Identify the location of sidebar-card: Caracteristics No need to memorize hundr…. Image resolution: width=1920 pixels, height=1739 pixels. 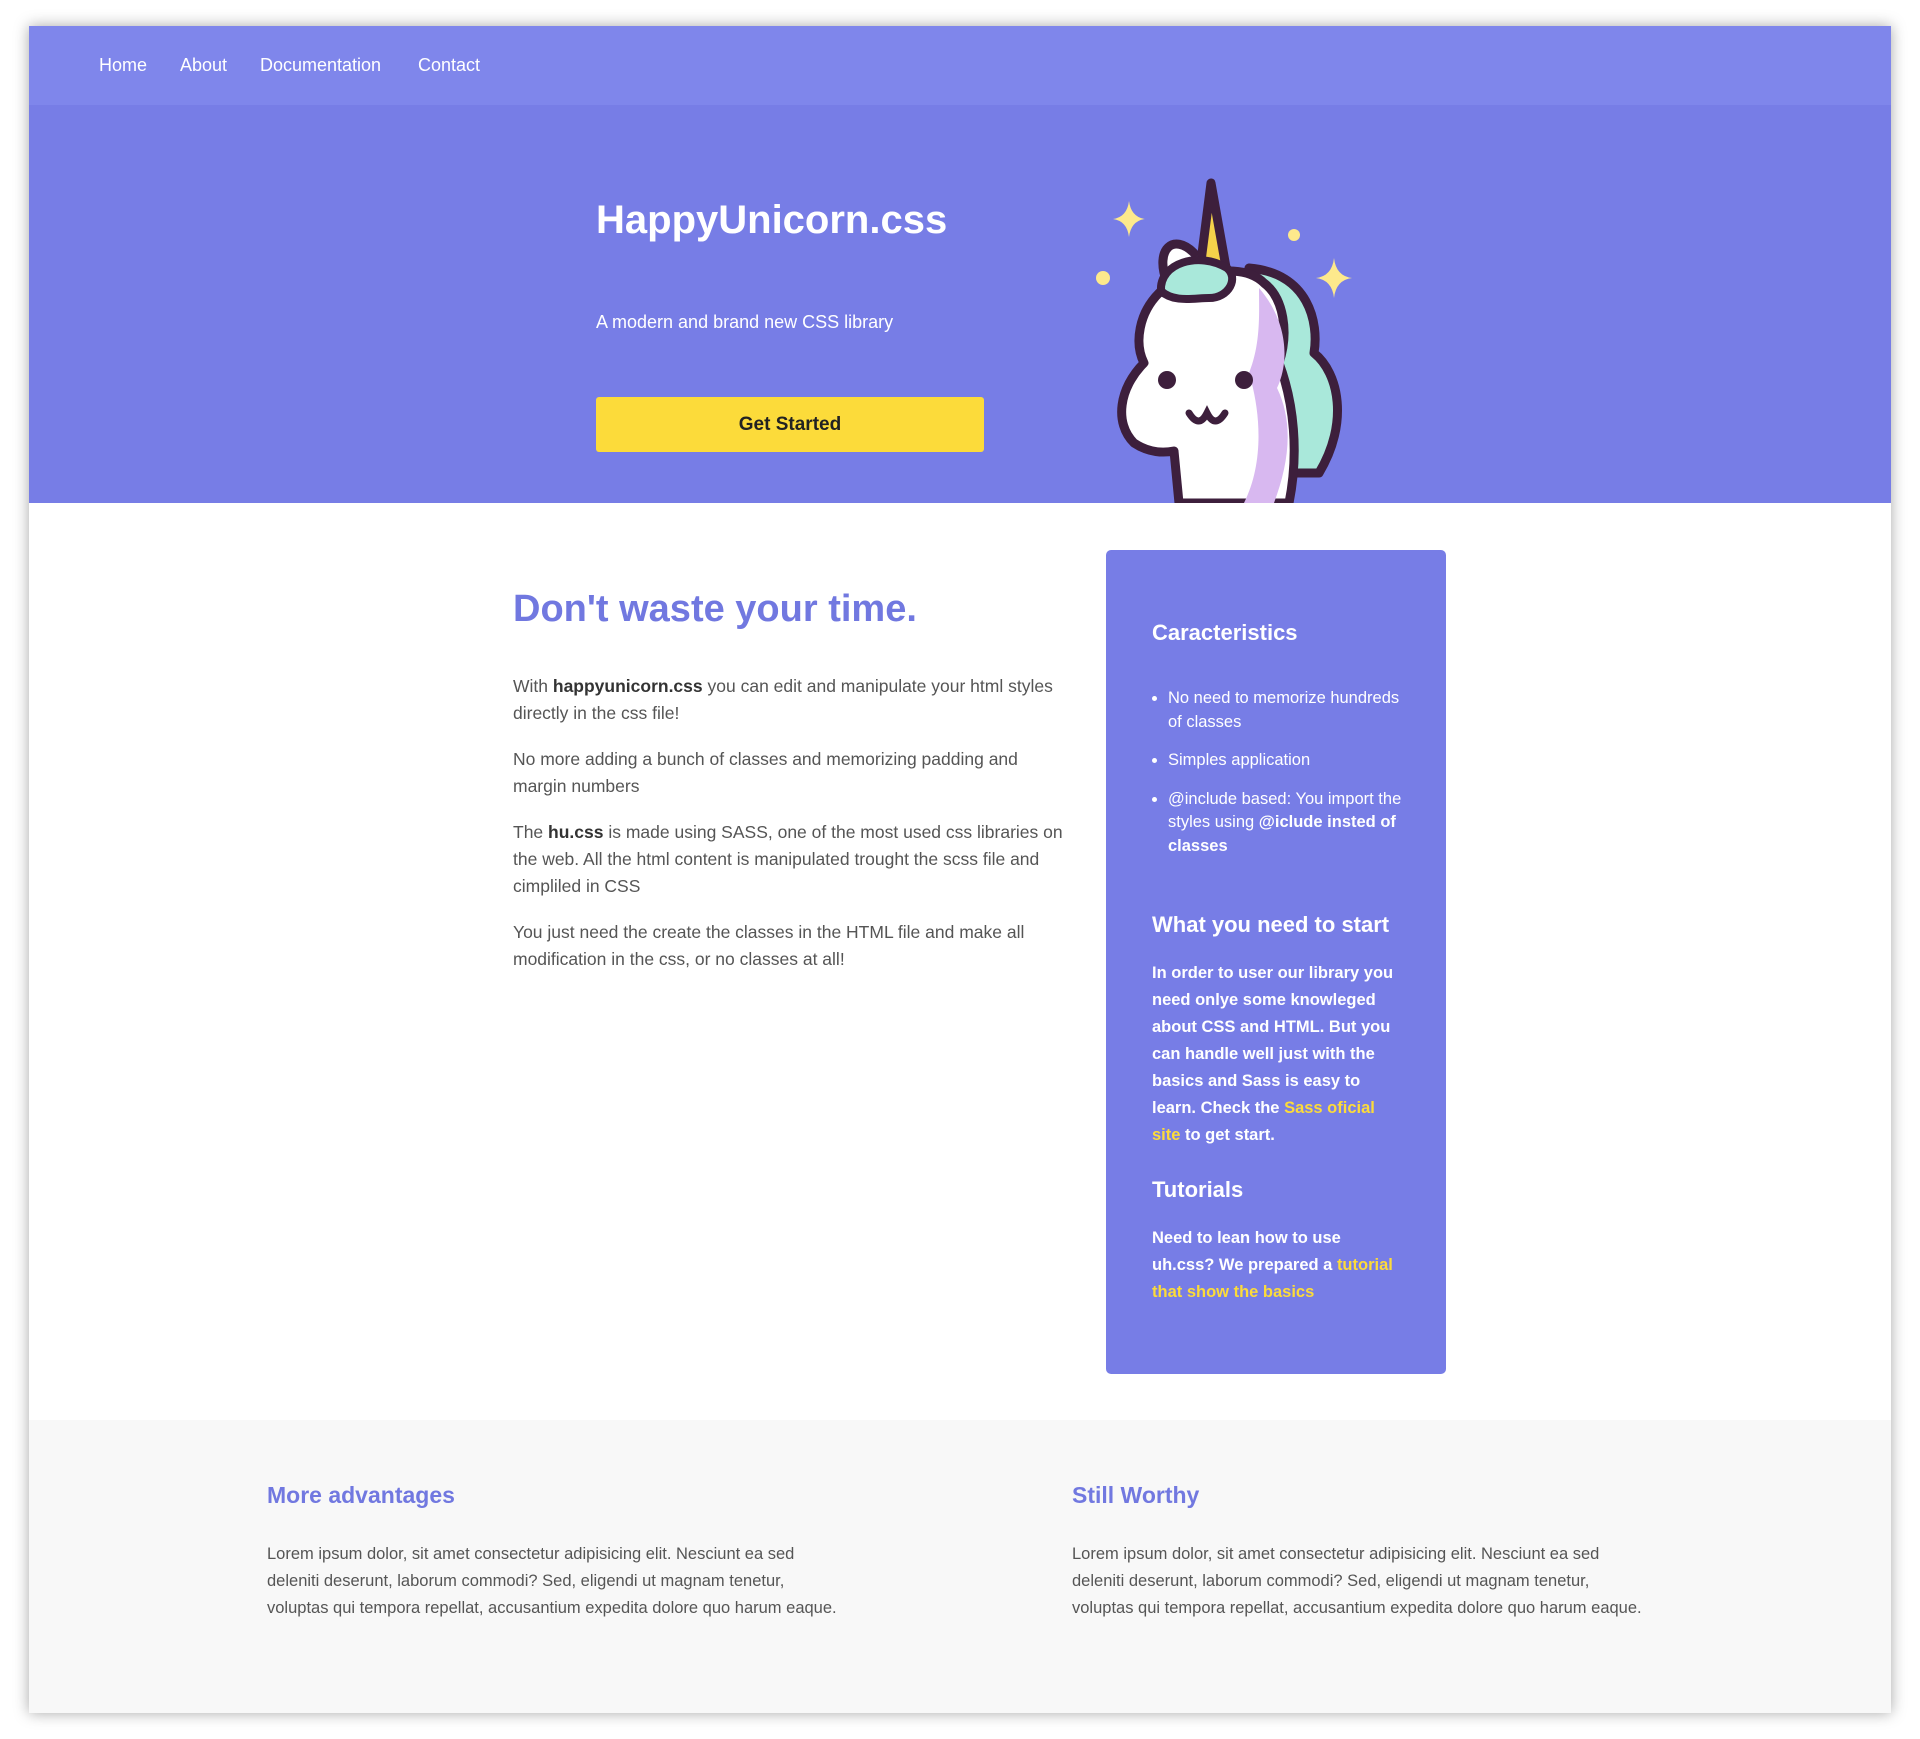
(1276, 962).